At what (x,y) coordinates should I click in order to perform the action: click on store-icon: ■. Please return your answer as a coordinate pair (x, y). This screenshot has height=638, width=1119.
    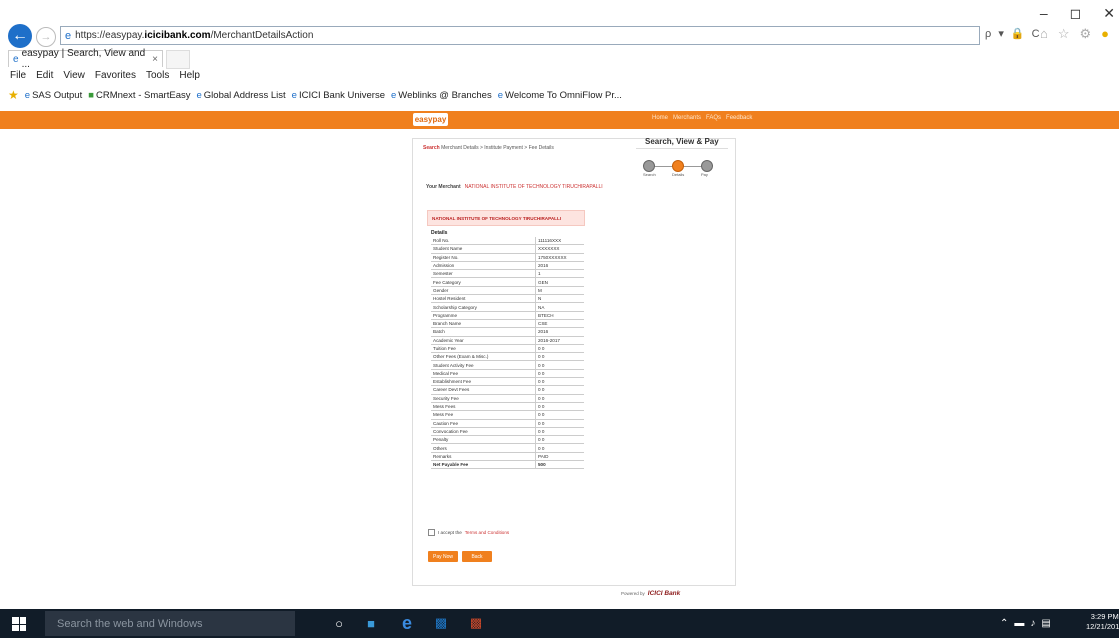
    Looking at the image, I should click on (371, 623).